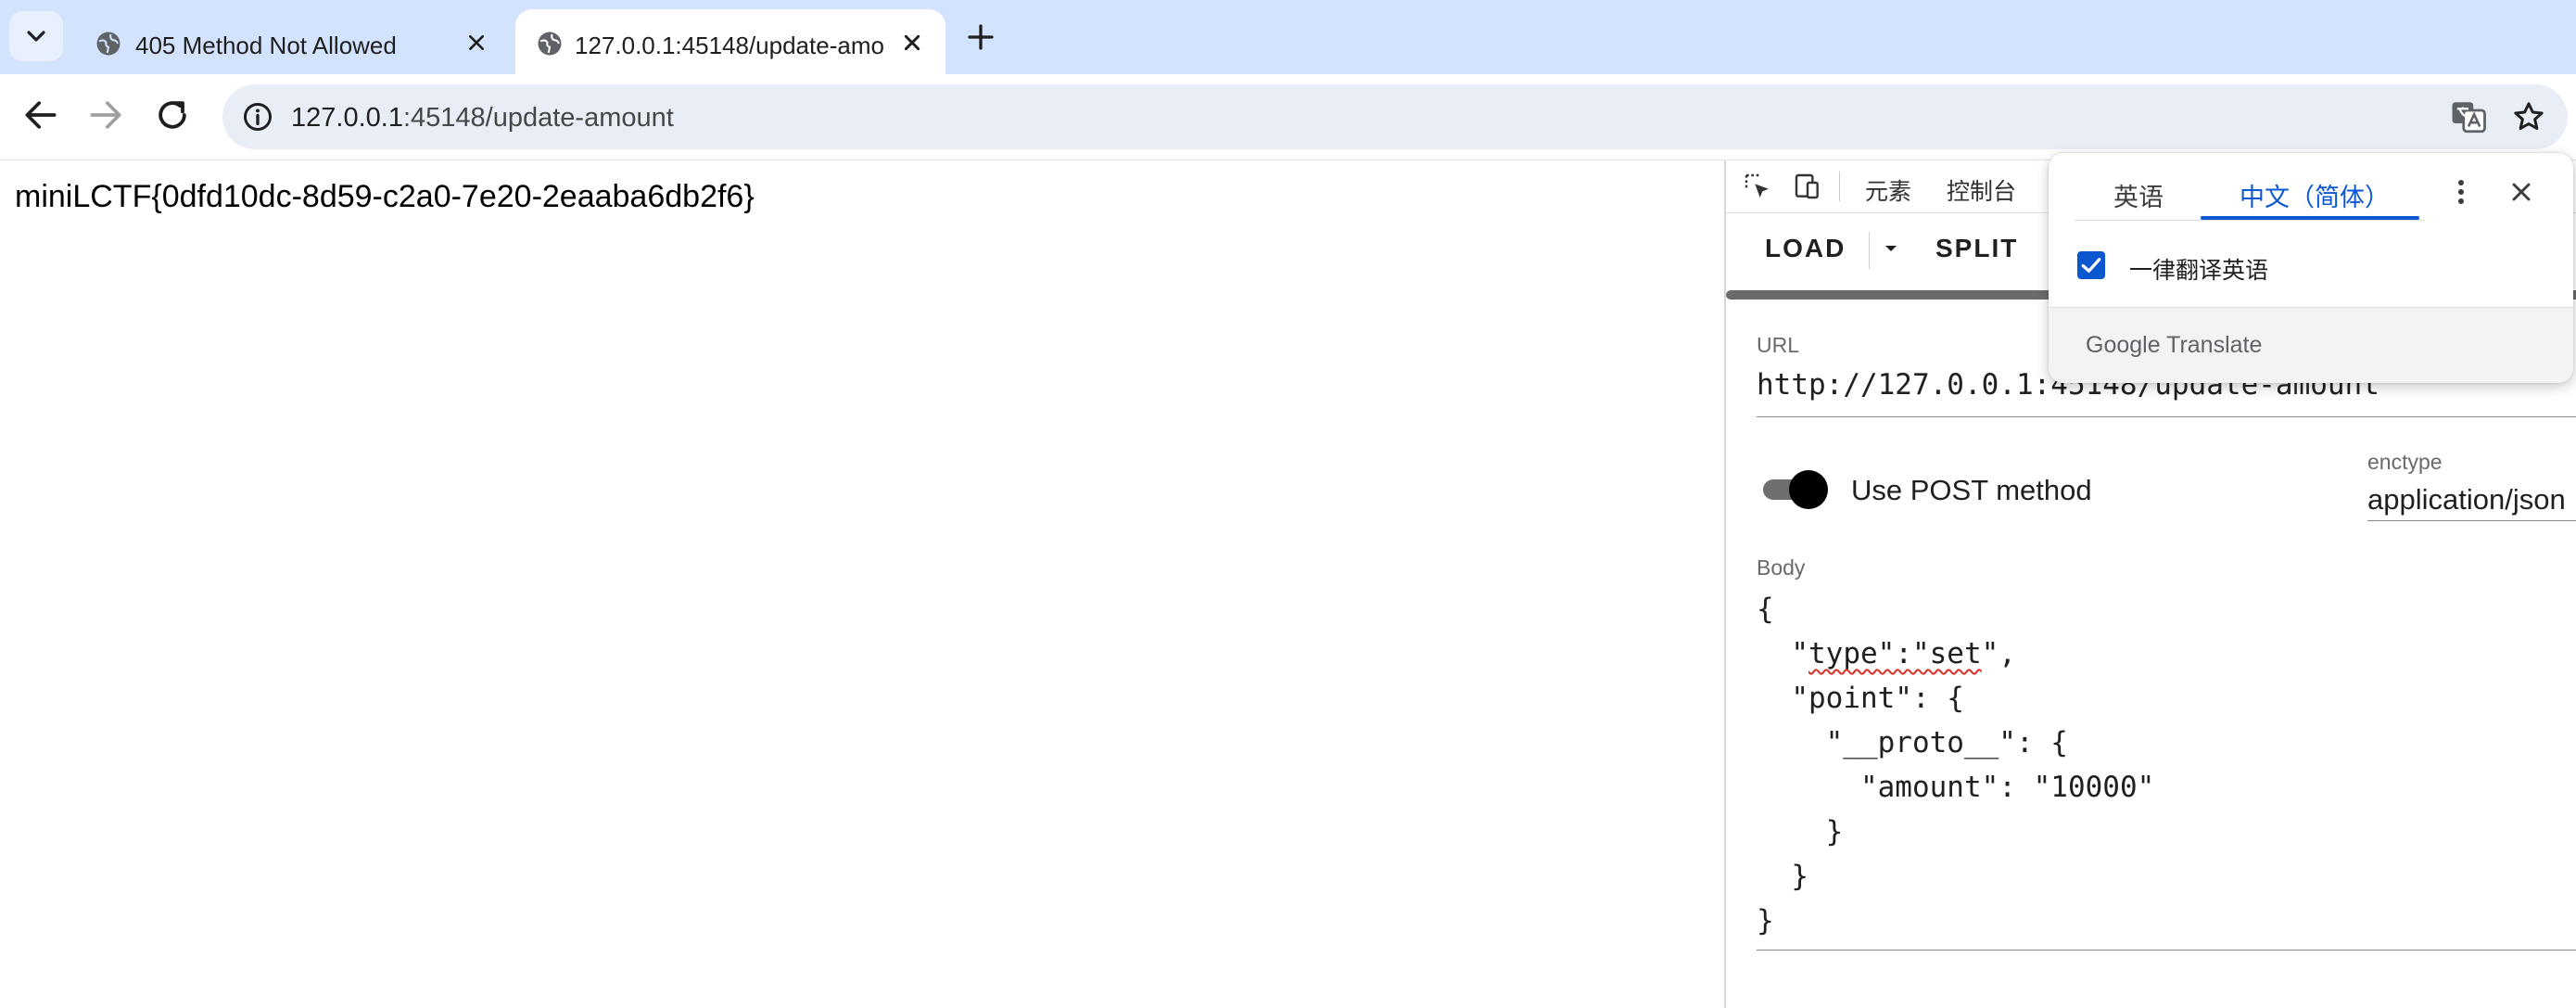  What do you see at coordinates (2310, 218) in the screenshot?
I see `active-tab-indicator` at bounding box center [2310, 218].